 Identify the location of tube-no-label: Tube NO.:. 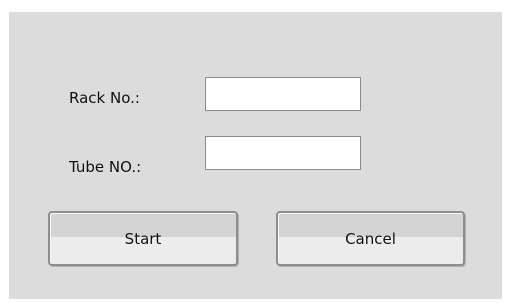
(105, 167).